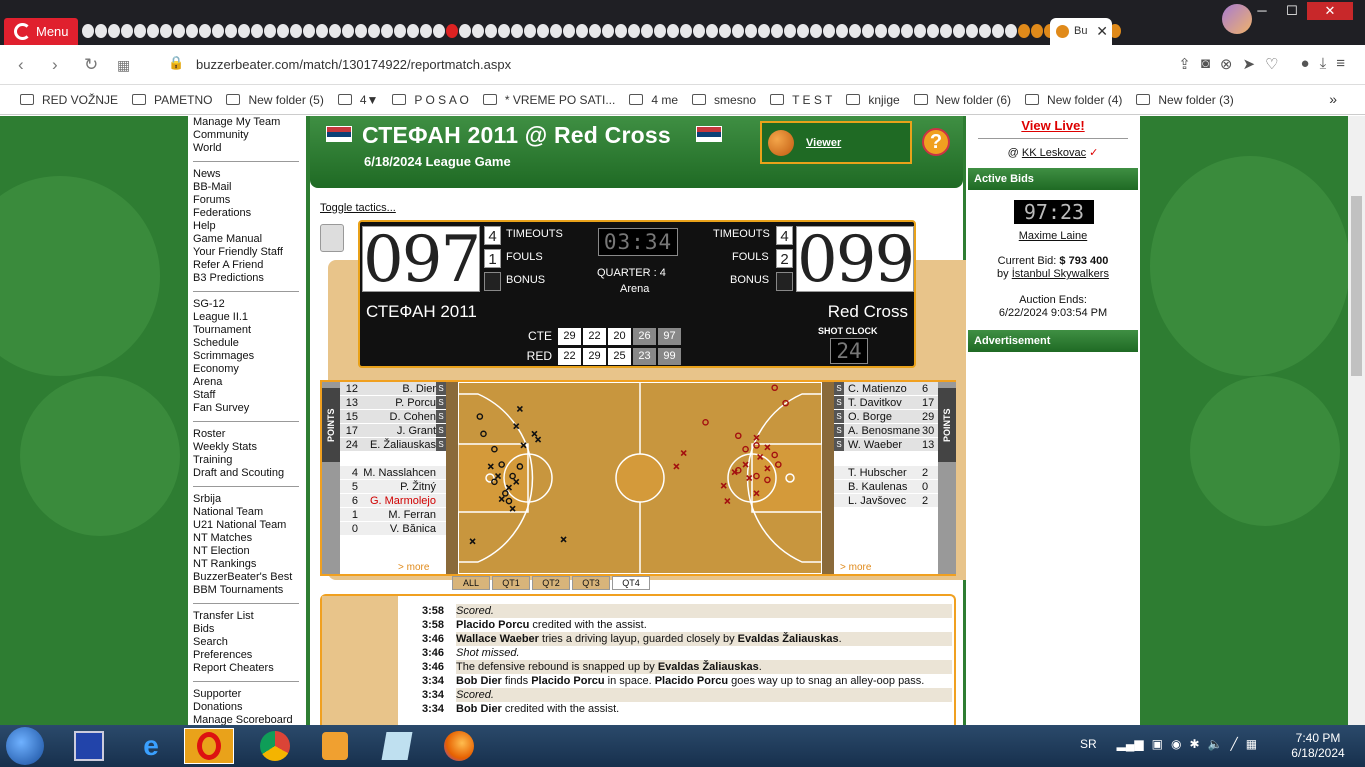  Describe the element at coordinates (1356, 420) in the screenshot. I see `page-scrollbar` at that location.